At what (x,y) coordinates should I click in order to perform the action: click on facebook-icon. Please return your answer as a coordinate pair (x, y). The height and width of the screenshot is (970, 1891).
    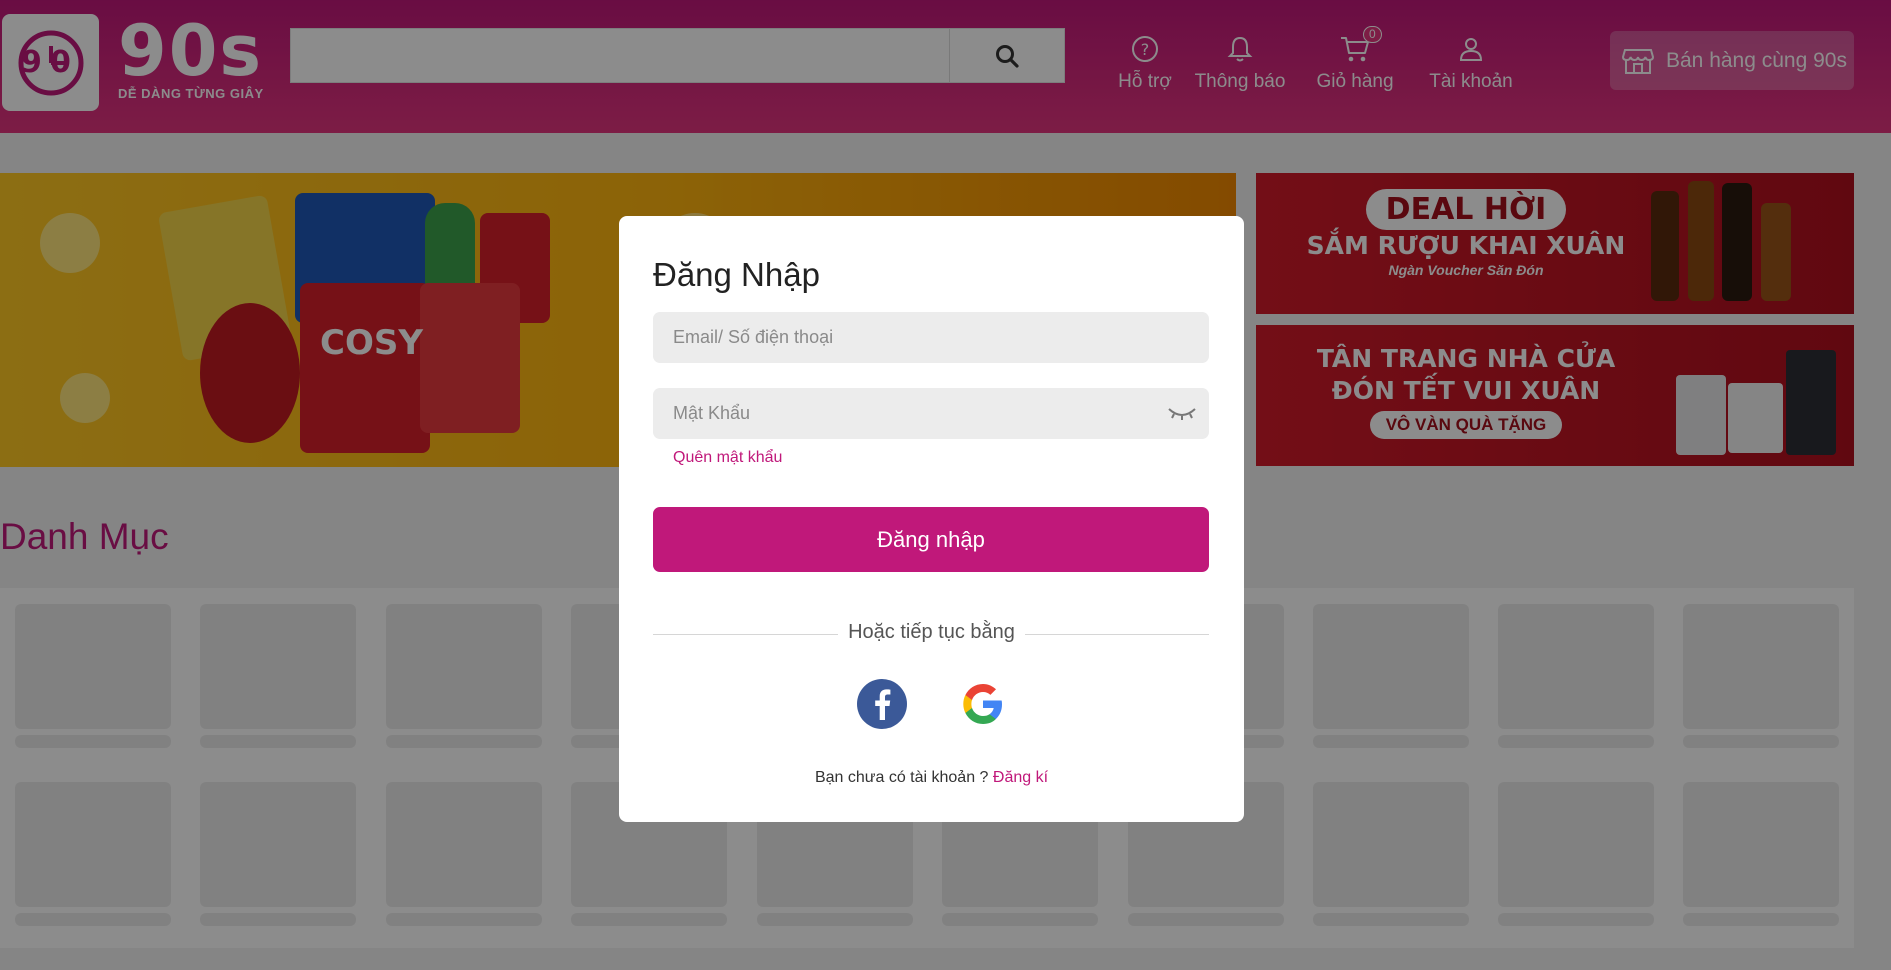
    Looking at the image, I should click on (882, 704).